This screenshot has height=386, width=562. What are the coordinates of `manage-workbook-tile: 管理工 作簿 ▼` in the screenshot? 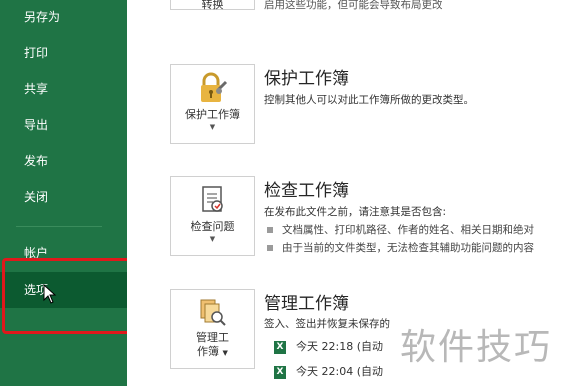 It's located at (212, 329).